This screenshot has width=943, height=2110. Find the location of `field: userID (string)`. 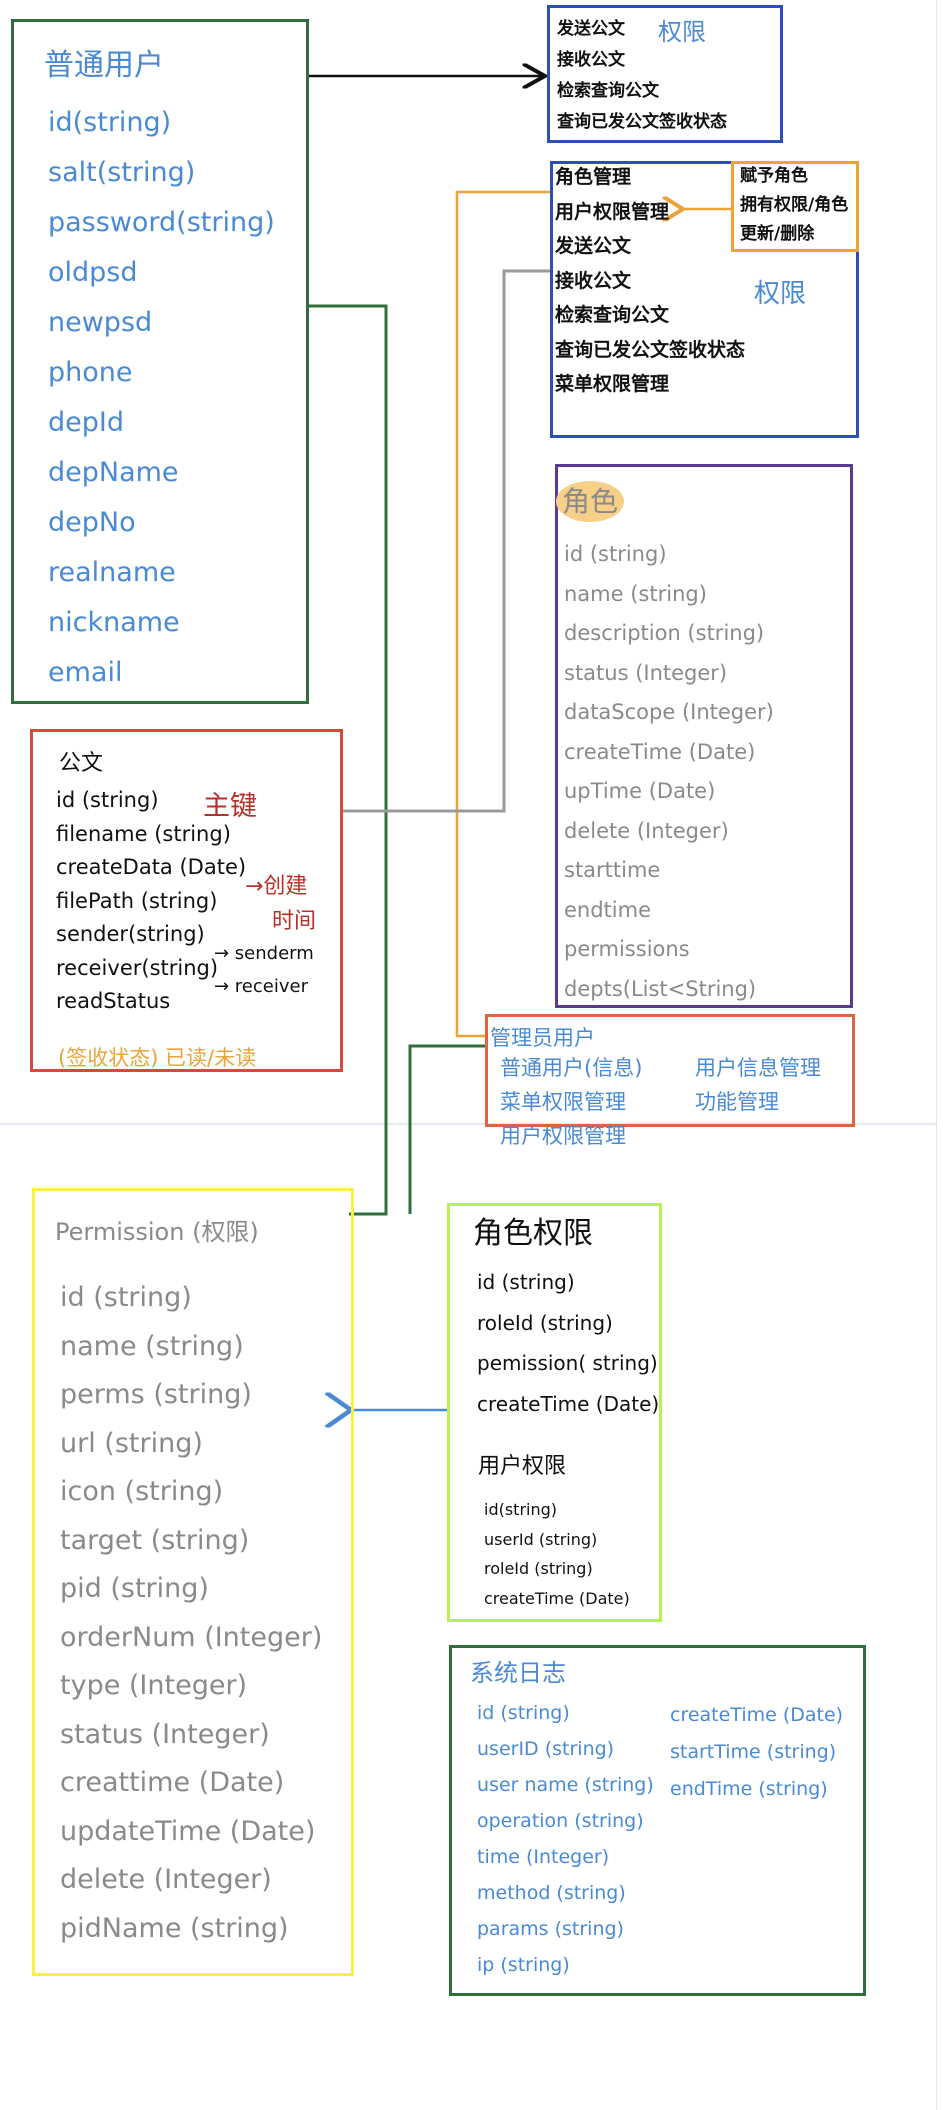

field: userID (string) is located at coordinates (546, 1749).